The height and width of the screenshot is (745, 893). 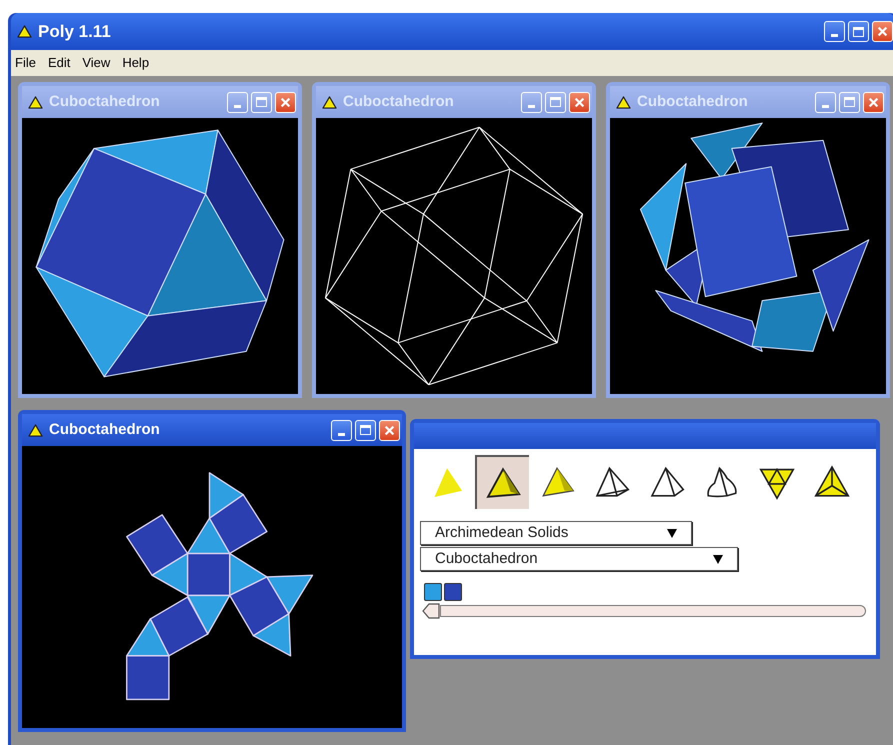 What do you see at coordinates (579, 559) in the screenshot?
I see `solid-dropdown: Cuboctahedron` at bounding box center [579, 559].